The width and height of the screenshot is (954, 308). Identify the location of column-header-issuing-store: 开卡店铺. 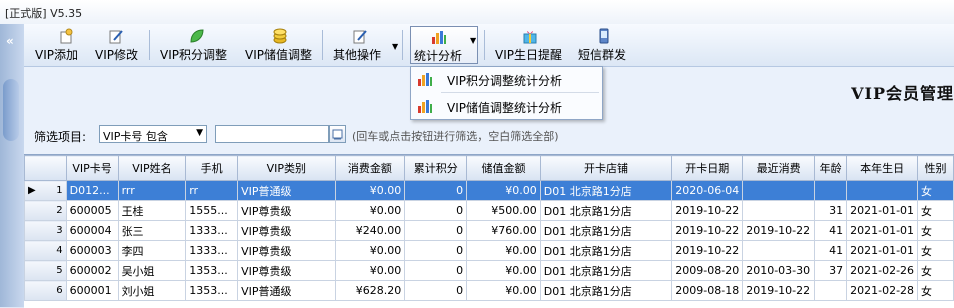
(606, 168).